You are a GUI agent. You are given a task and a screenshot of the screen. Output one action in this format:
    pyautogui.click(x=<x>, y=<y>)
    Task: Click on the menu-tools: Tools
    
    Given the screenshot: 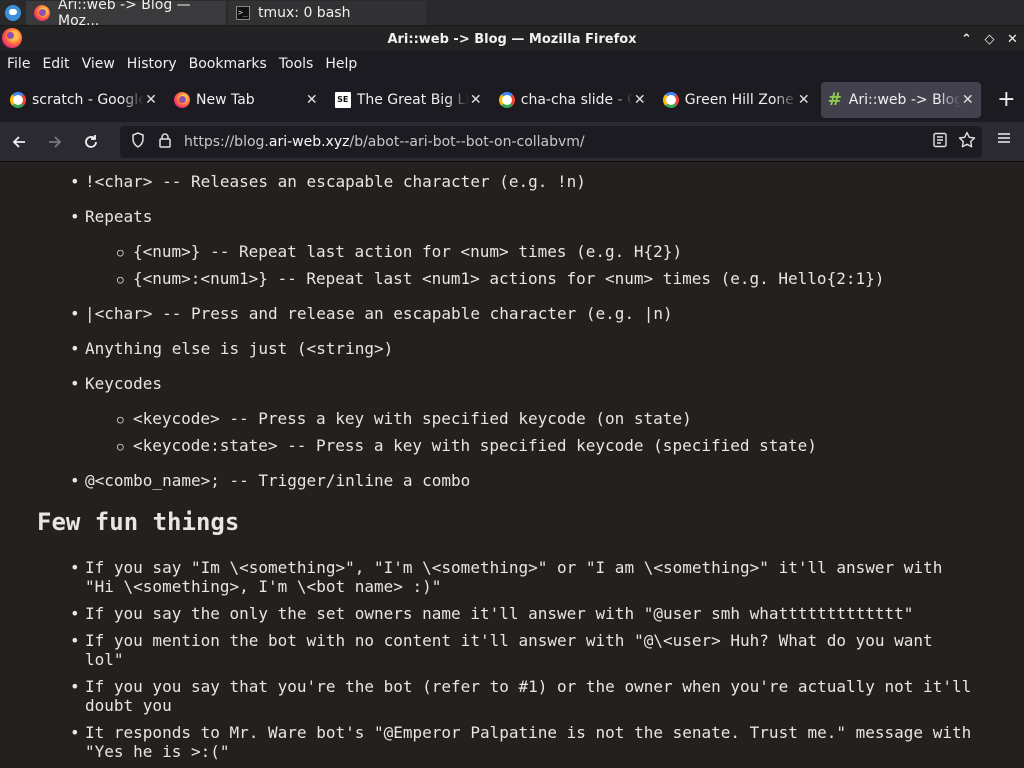 What is the action you would take?
    pyautogui.click(x=296, y=64)
    